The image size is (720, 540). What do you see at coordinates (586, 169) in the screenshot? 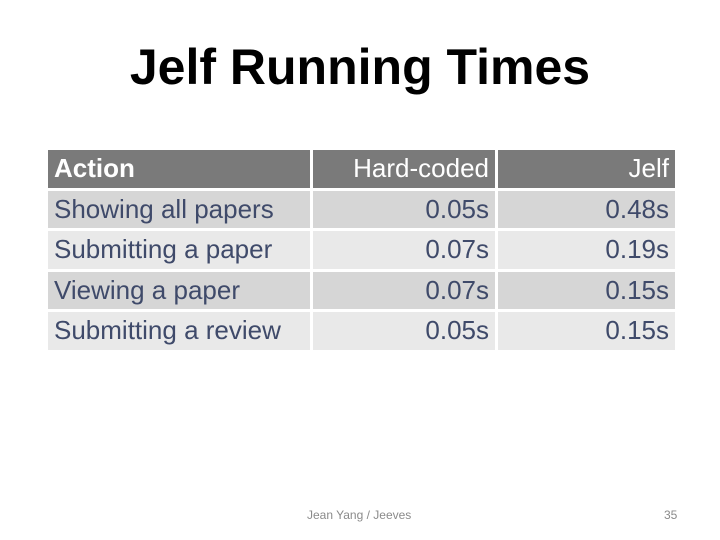
I see `header-jelf: Jelf` at bounding box center [586, 169].